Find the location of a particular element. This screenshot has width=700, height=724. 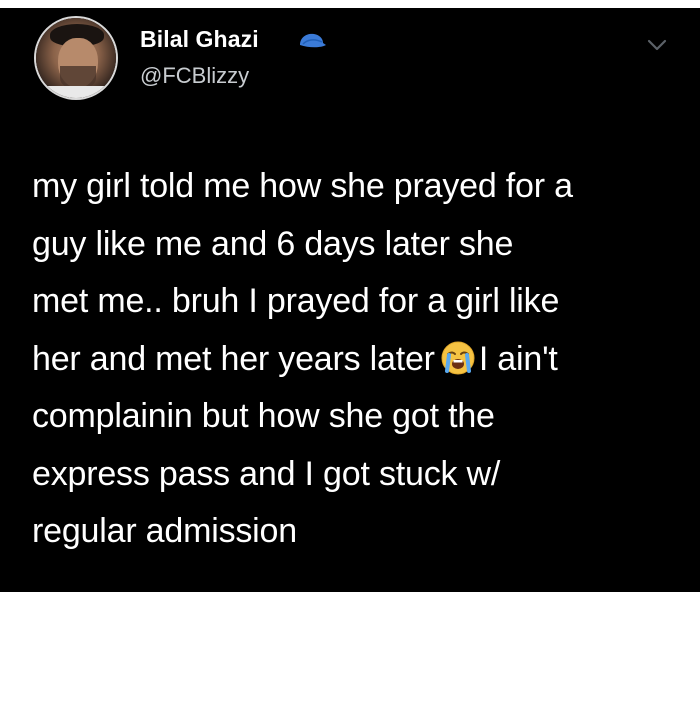

avatar-shirt is located at coordinates (76, 92).